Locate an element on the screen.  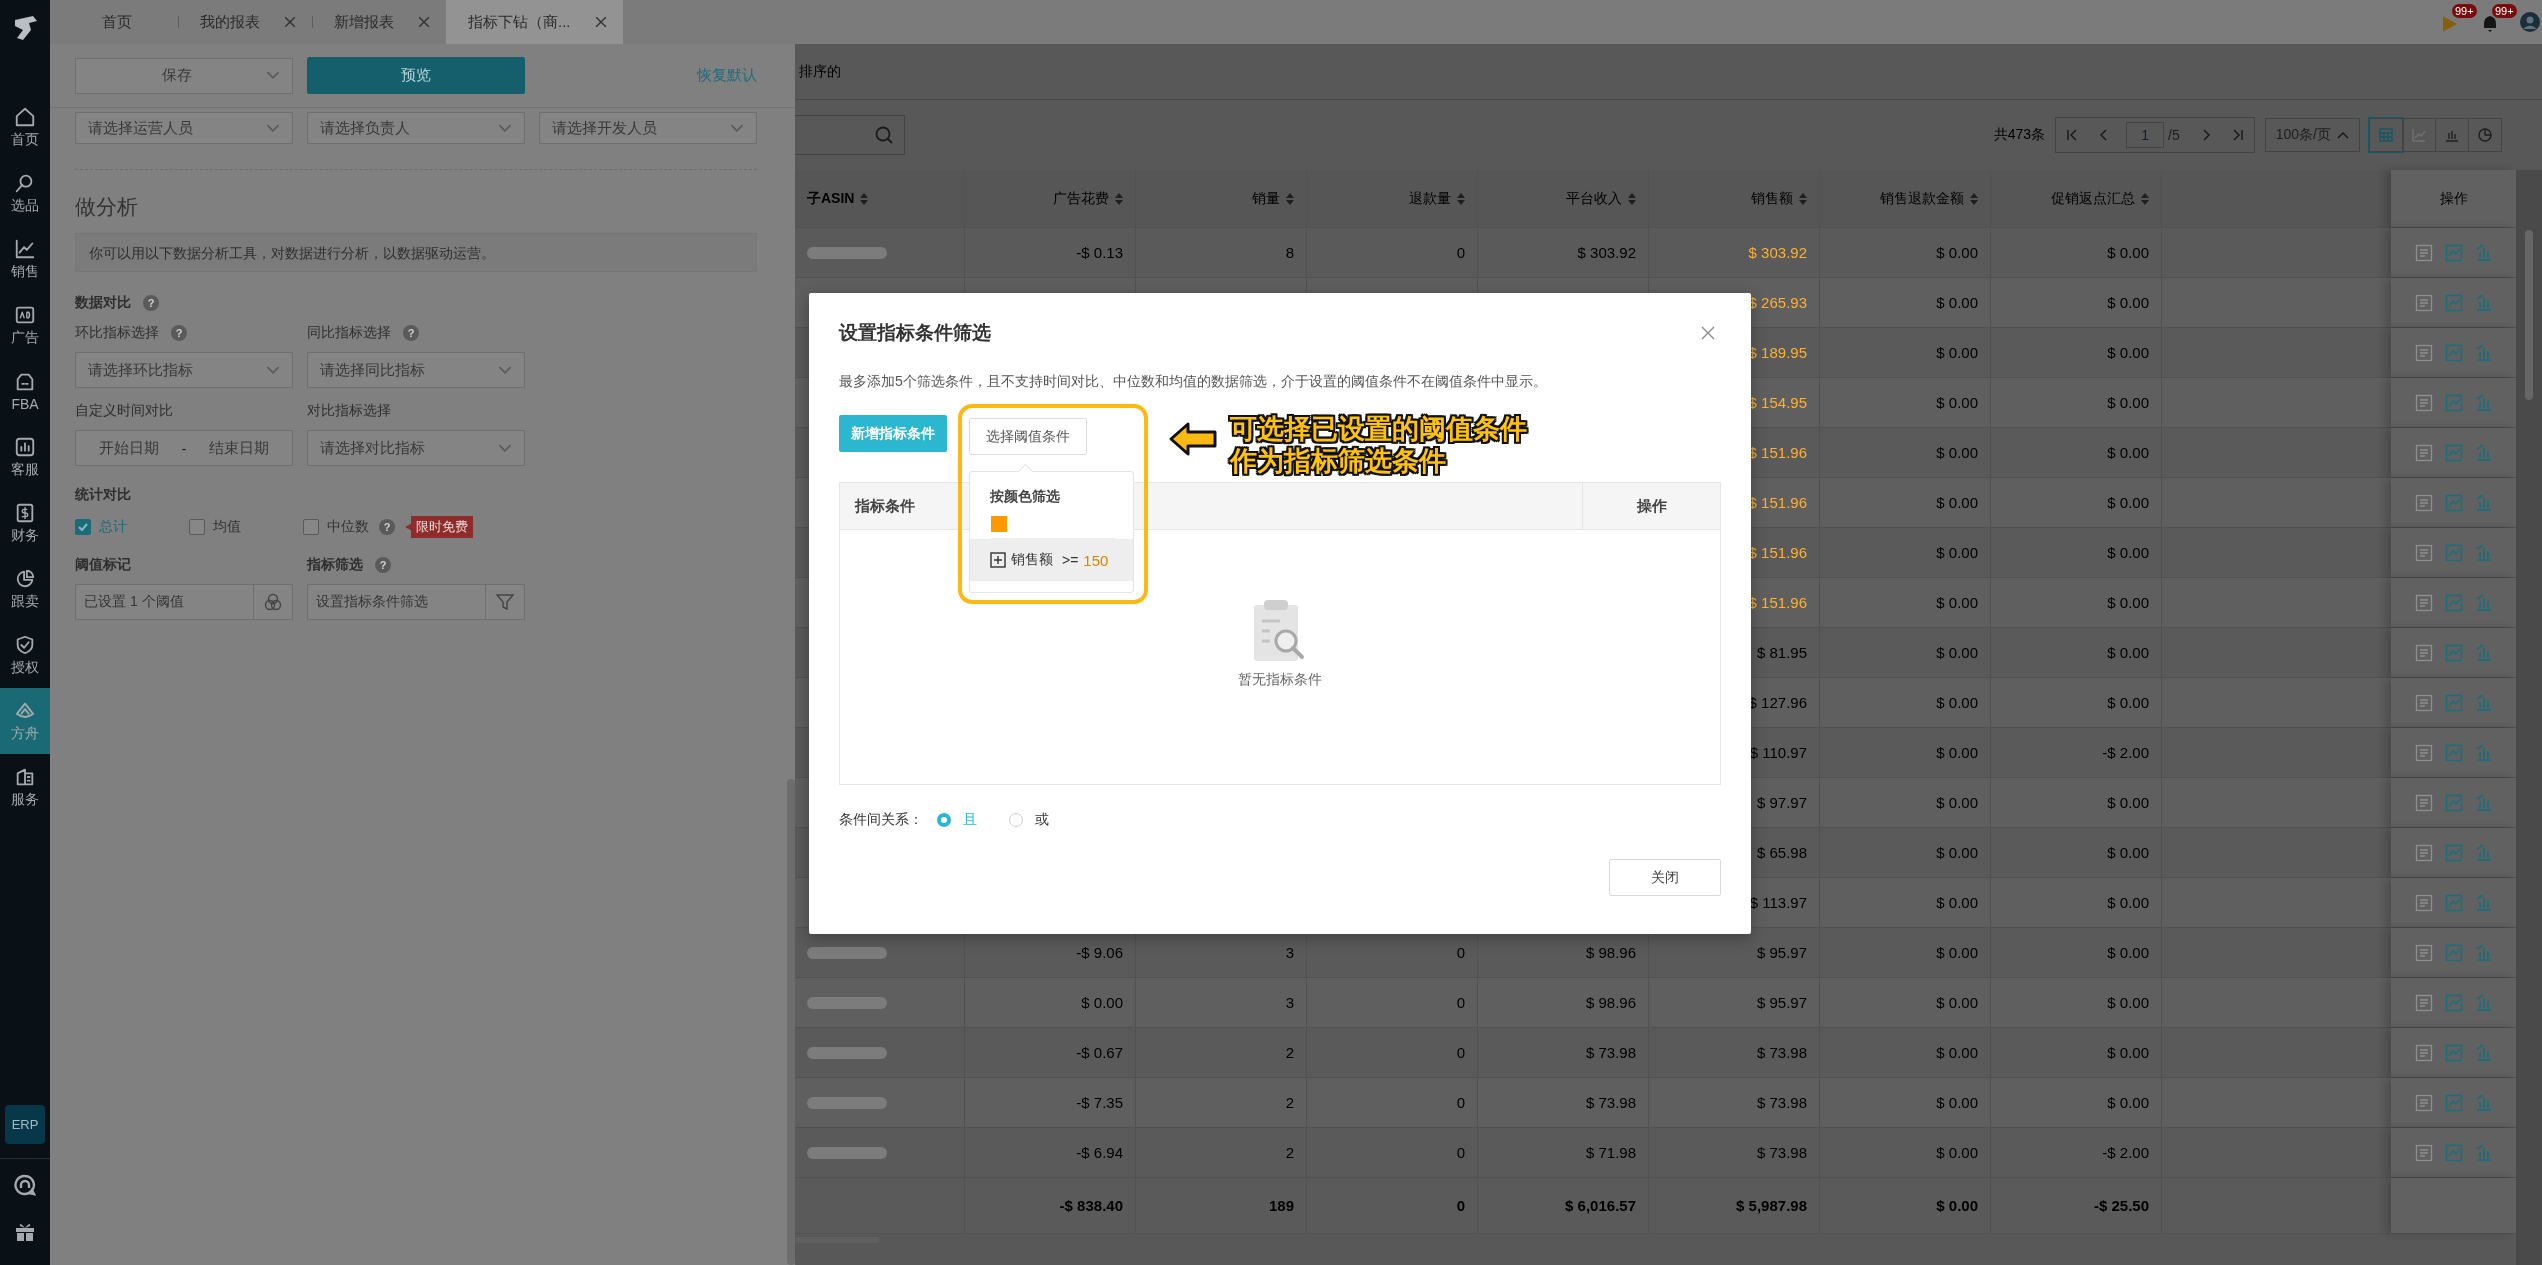
nav-item: 授权 is located at coordinates (25, 655).